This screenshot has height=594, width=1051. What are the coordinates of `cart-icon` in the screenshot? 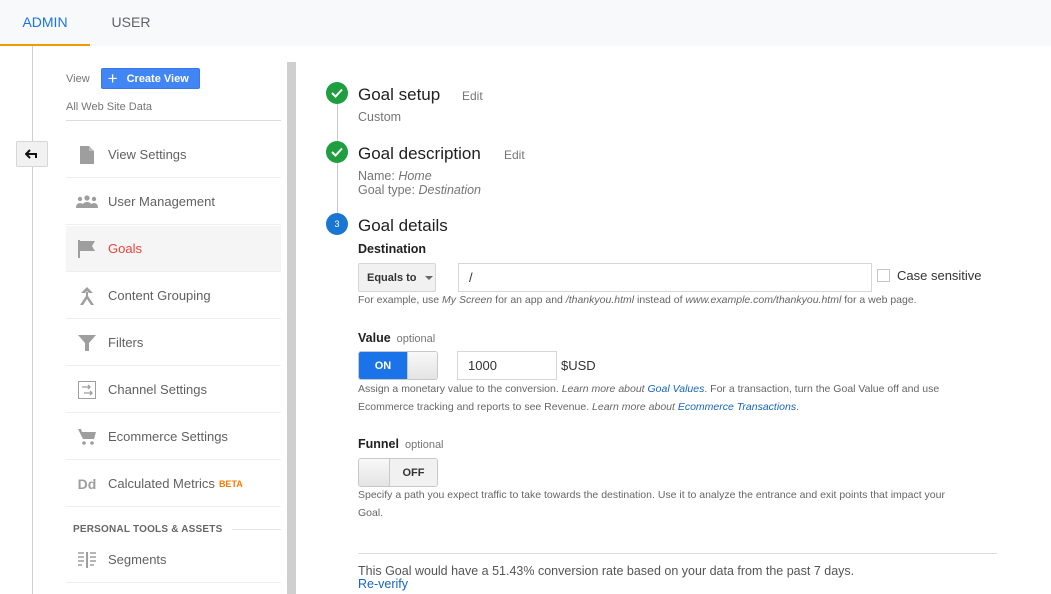 It's located at (87, 436).